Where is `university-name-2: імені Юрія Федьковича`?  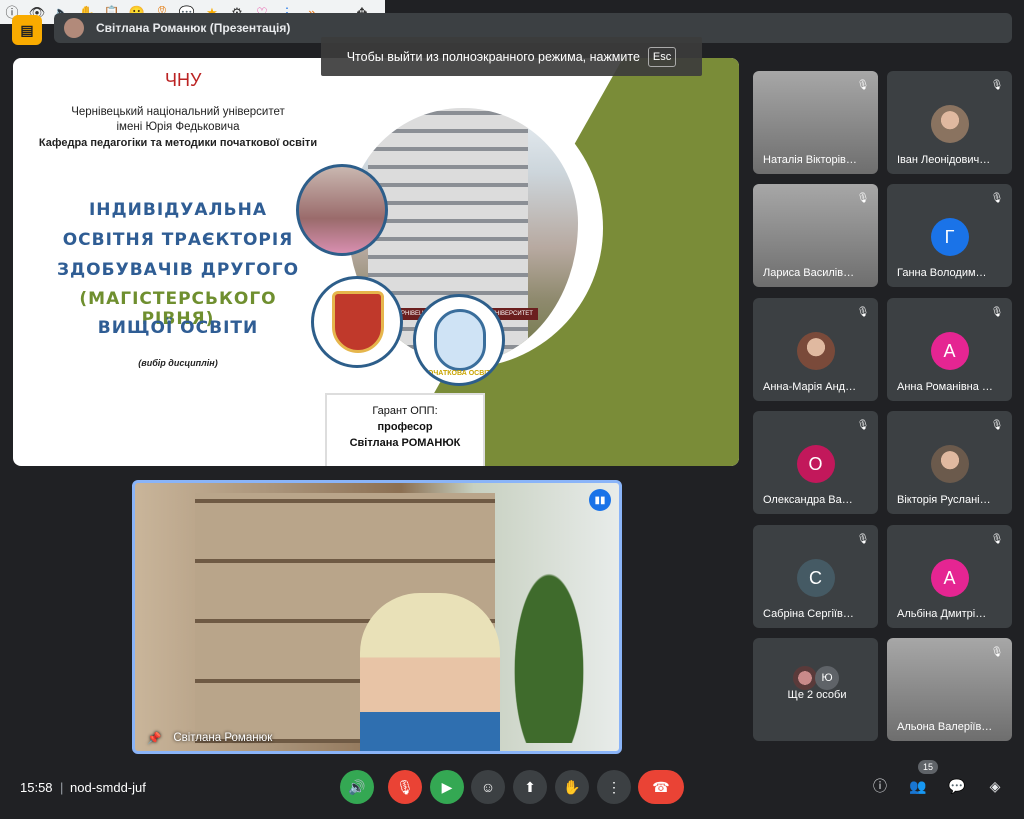
university-name-2: імені Юрія Федьковича is located at coordinates (178, 127).